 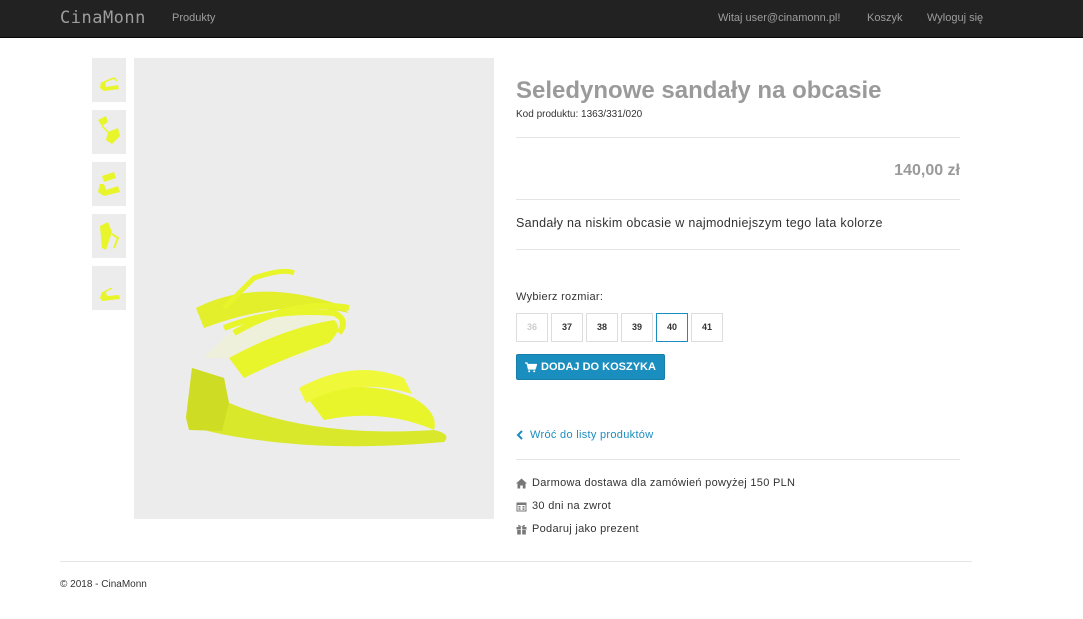 I want to click on footer-copyright: © 2018 - CinaMonn, so click(x=103, y=584).